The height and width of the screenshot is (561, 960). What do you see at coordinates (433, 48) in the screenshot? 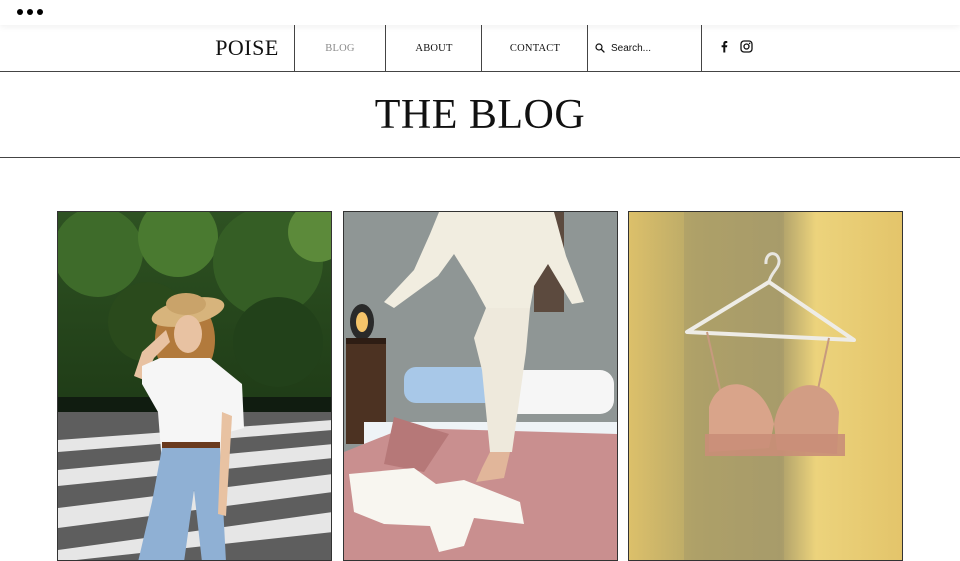
I see `nav-item-about: ABOUT` at bounding box center [433, 48].